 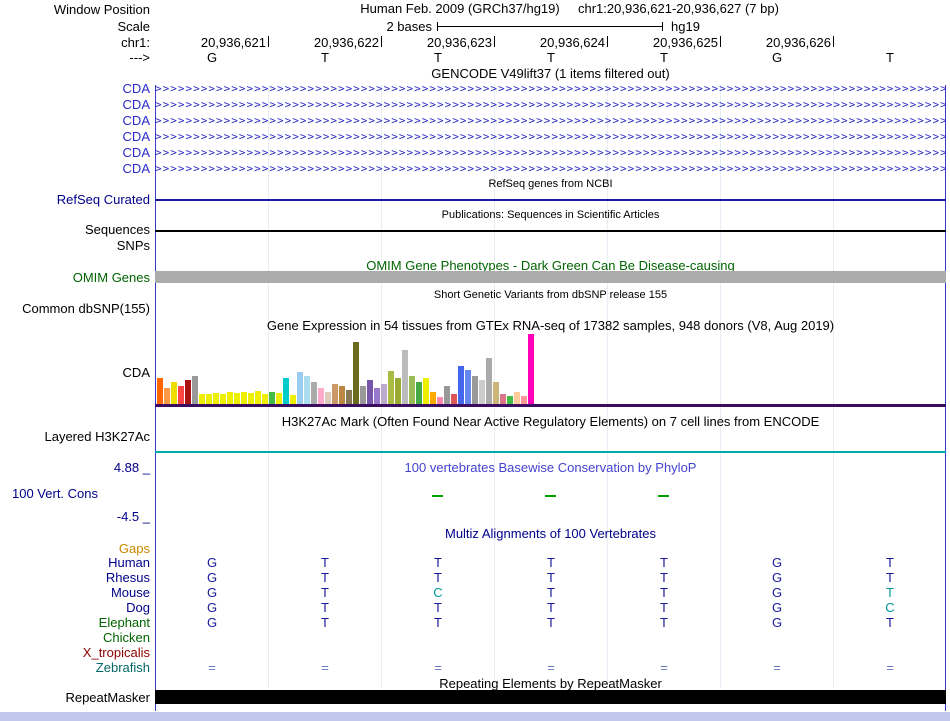 What do you see at coordinates (212, 577) in the screenshot?
I see `alignment-base: G` at bounding box center [212, 577].